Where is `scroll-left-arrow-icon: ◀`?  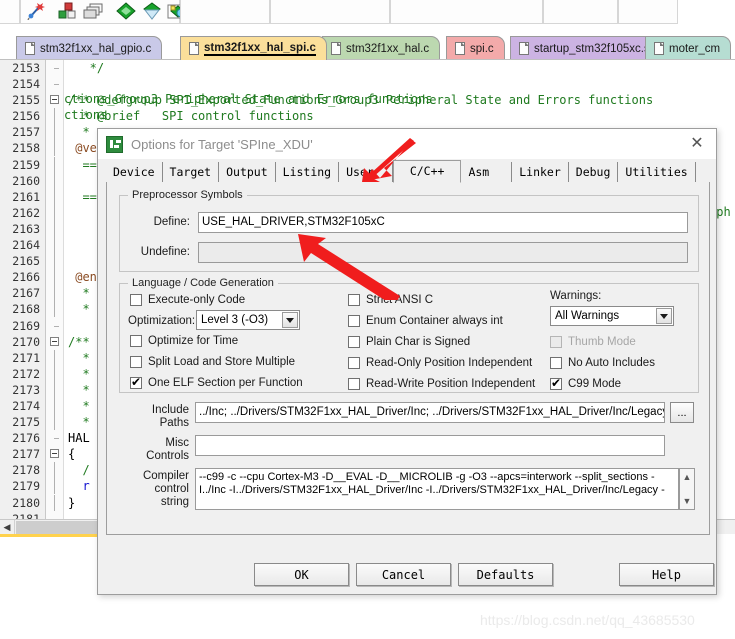
scroll-left-arrow-icon: ◀ is located at coordinates (7, 527).